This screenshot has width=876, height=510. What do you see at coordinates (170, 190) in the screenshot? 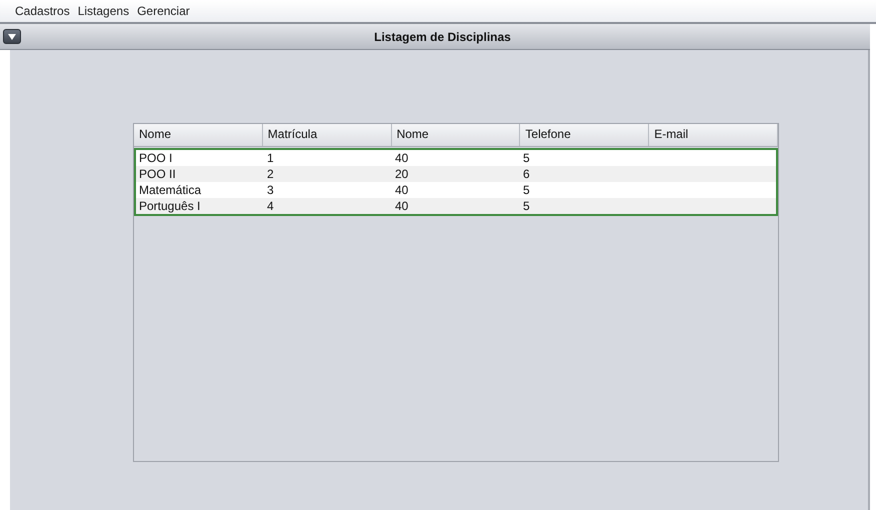
I see `table-cell-text: Matemática` at bounding box center [170, 190].